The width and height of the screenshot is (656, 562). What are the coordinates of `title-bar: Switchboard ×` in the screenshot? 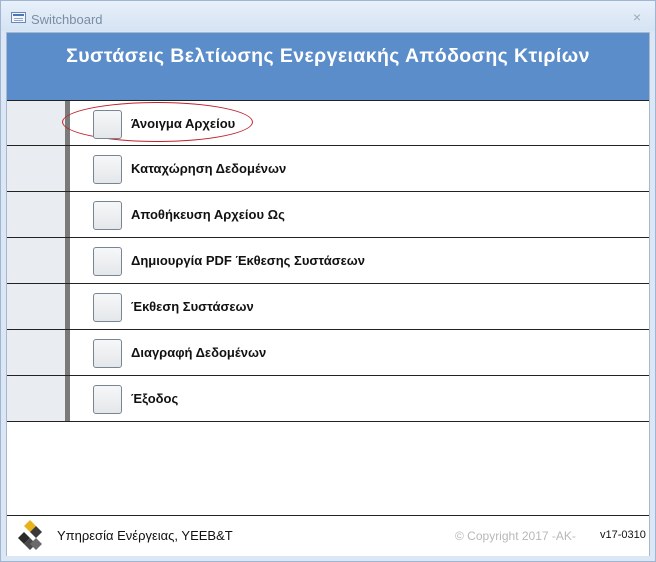 It's located at (328, 16).